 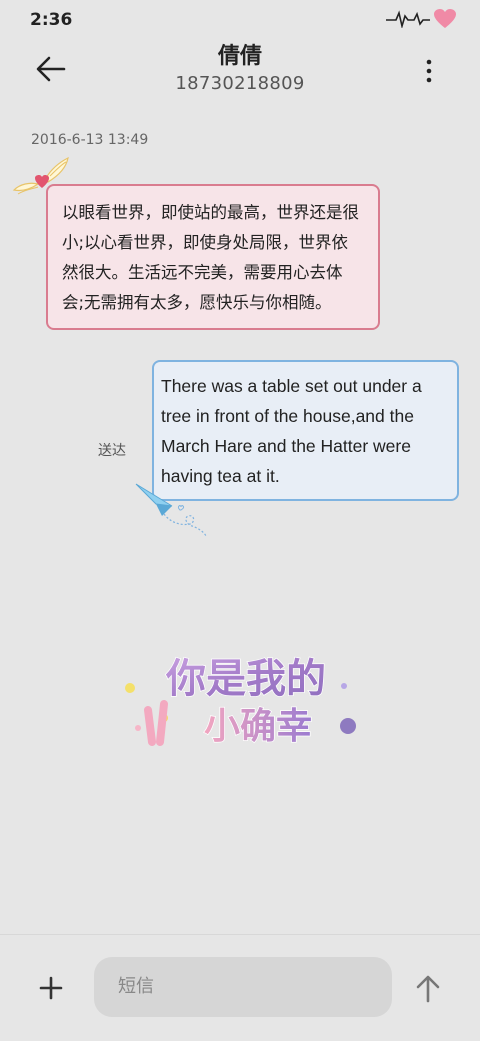 What do you see at coordinates (445, 18) in the screenshot?
I see `heart-icon` at bounding box center [445, 18].